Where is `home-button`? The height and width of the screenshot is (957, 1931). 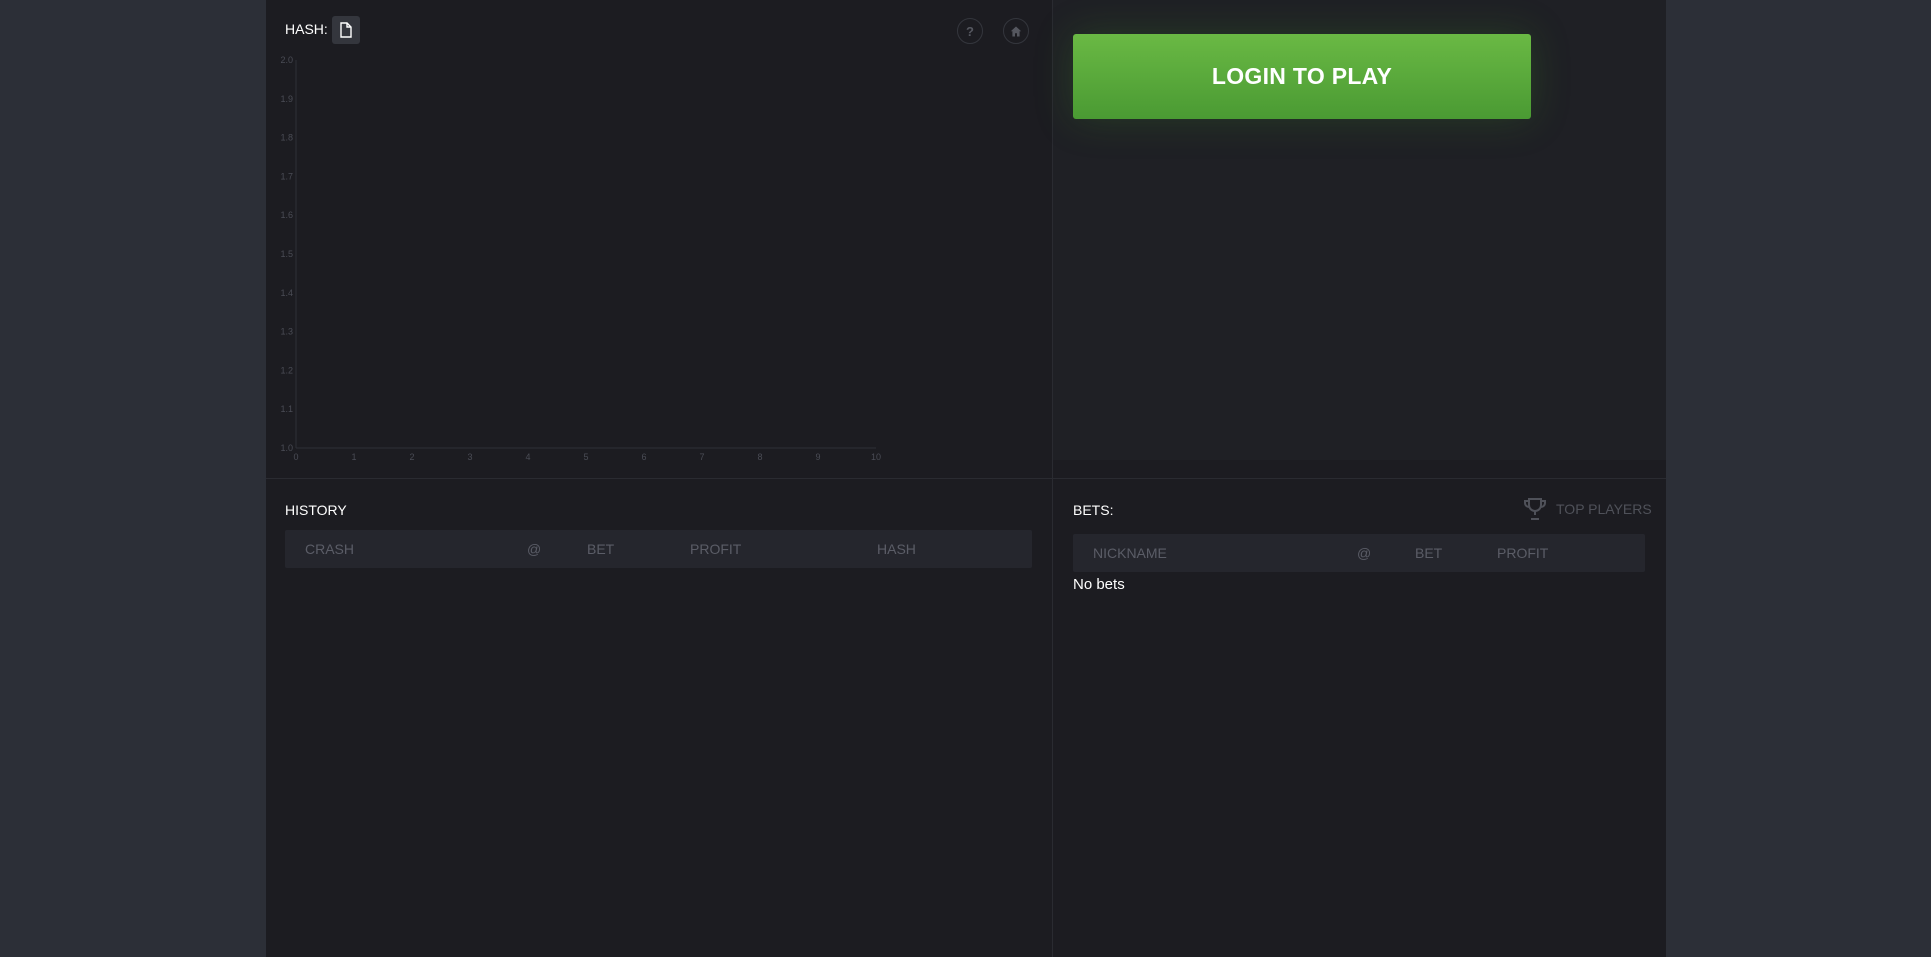 home-button is located at coordinates (1016, 31).